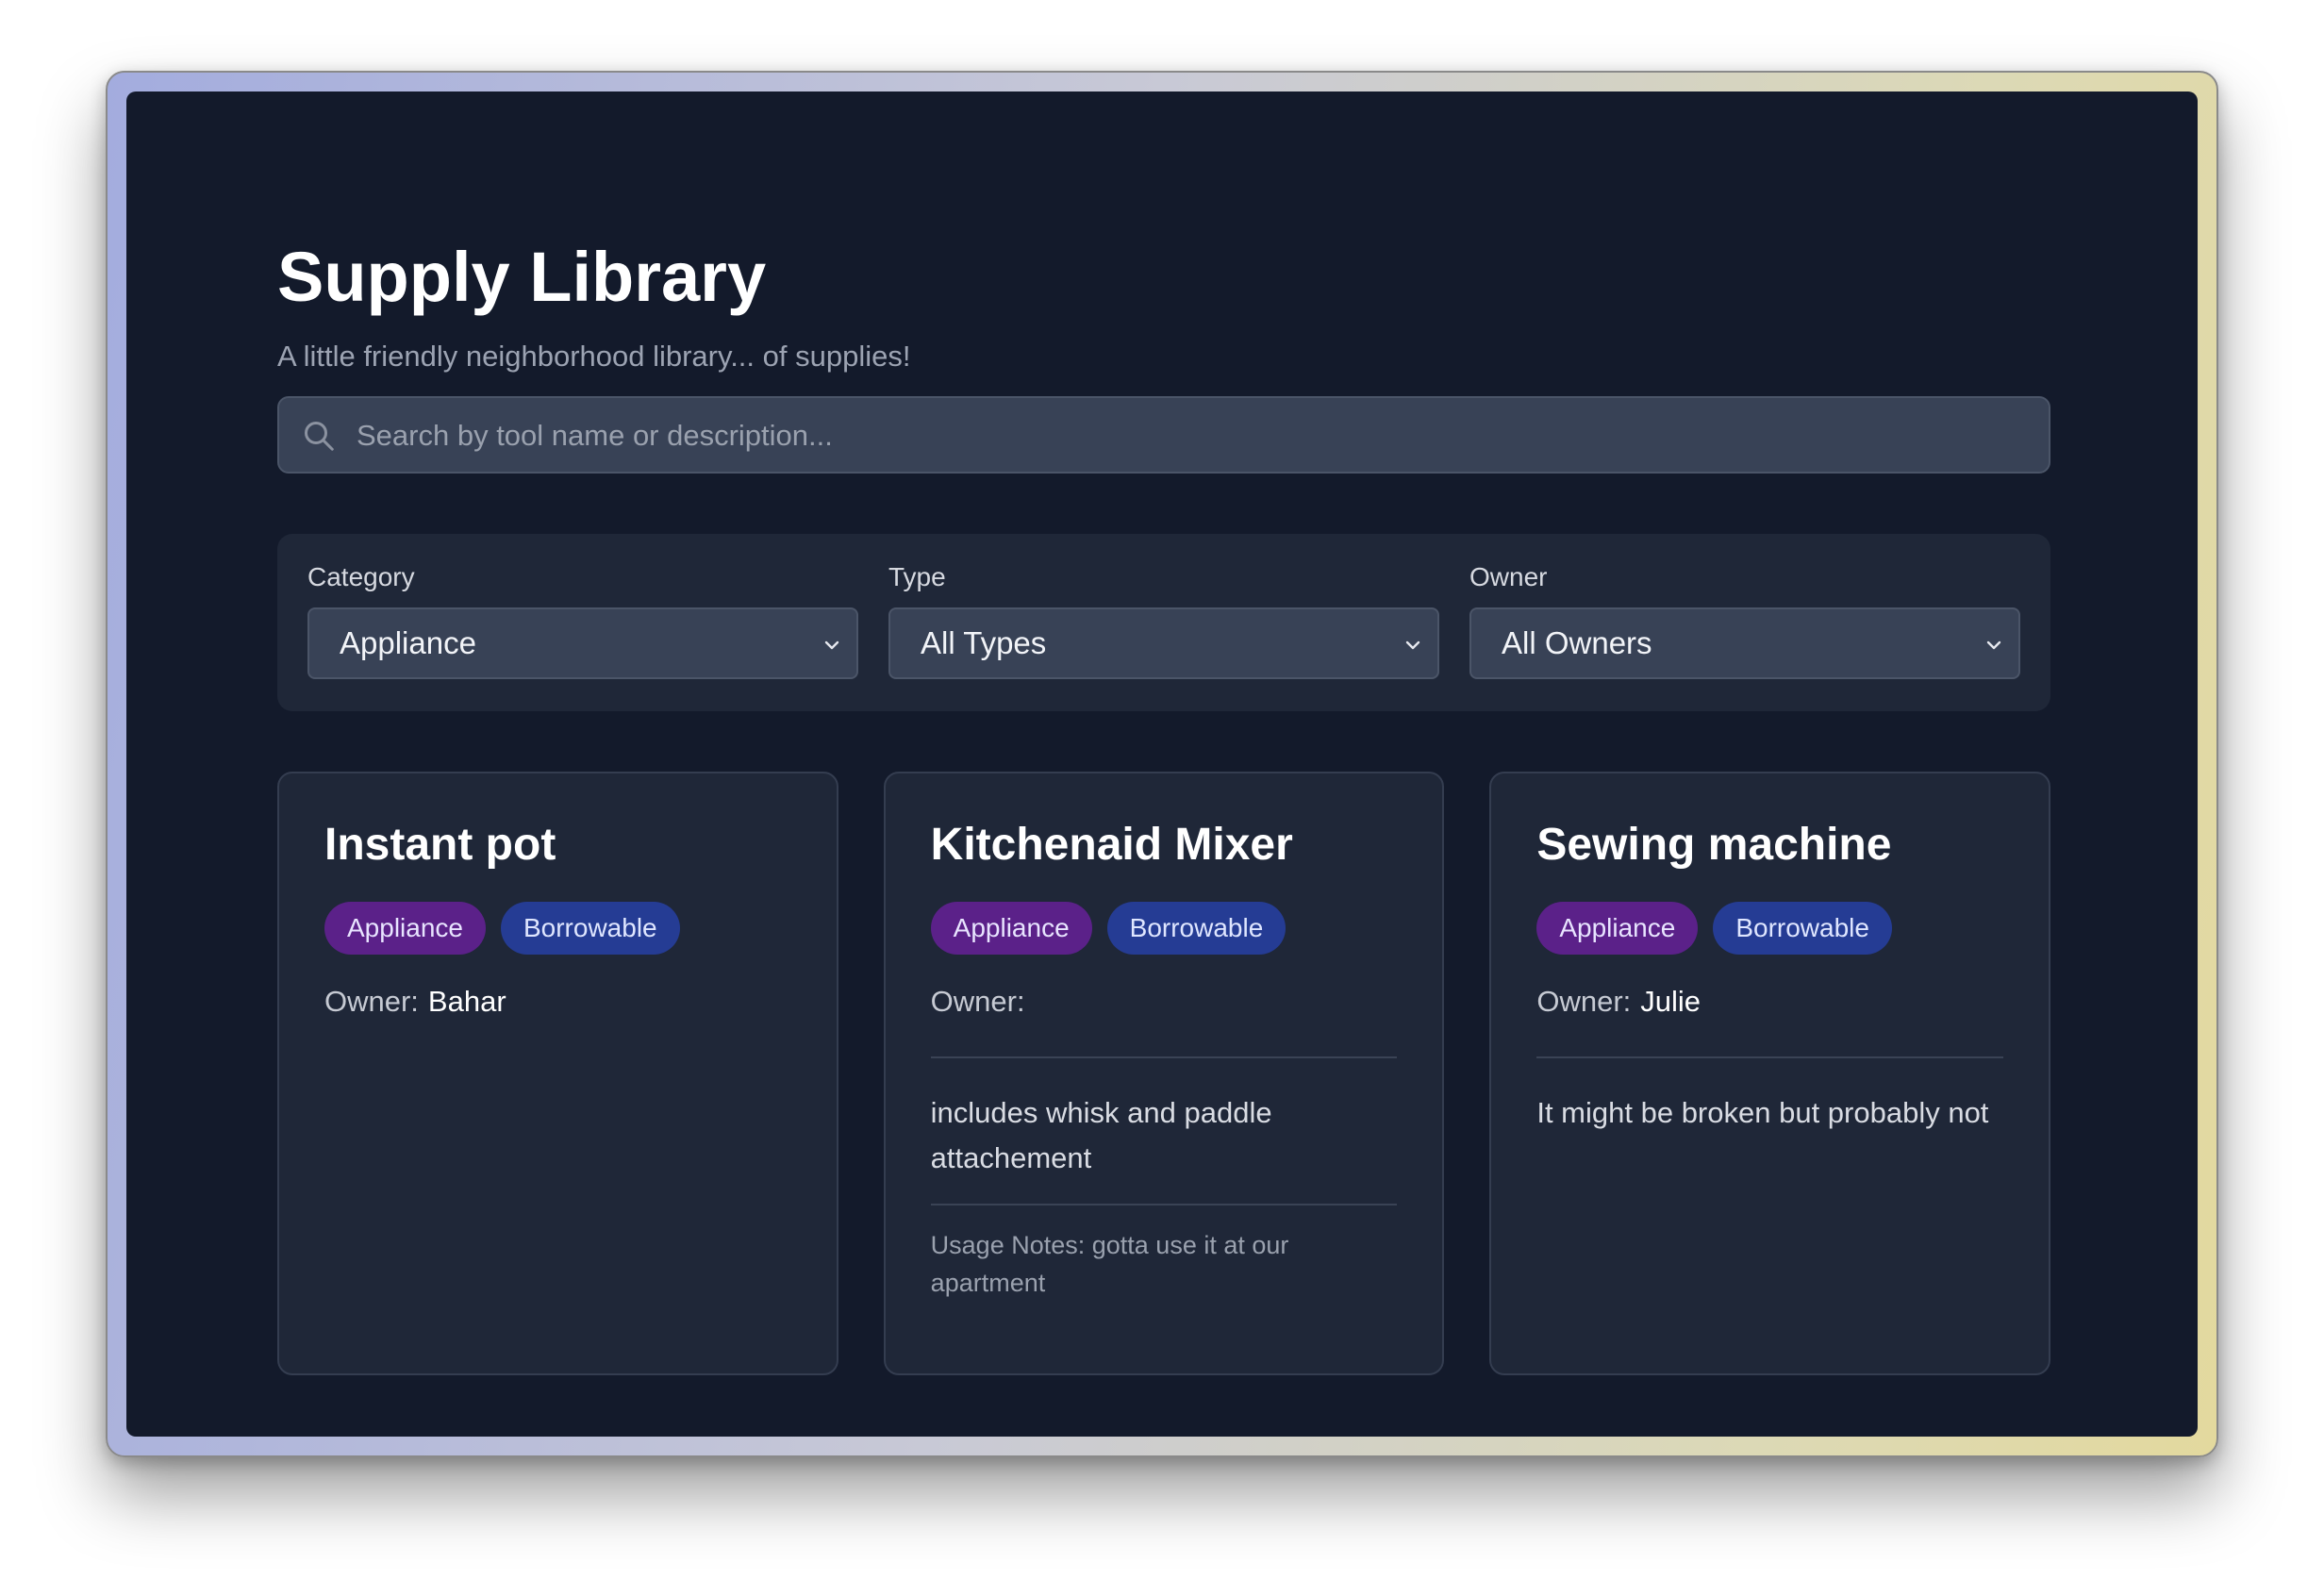 The image size is (2324, 1596). I want to click on search-box, so click(1163, 435).